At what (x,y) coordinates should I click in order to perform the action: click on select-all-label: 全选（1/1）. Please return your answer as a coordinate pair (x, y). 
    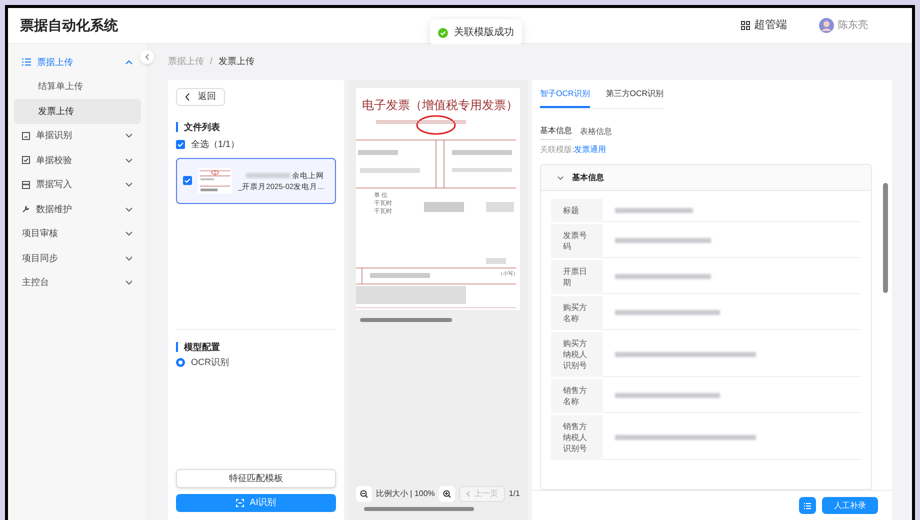
    Looking at the image, I should click on (215, 144).